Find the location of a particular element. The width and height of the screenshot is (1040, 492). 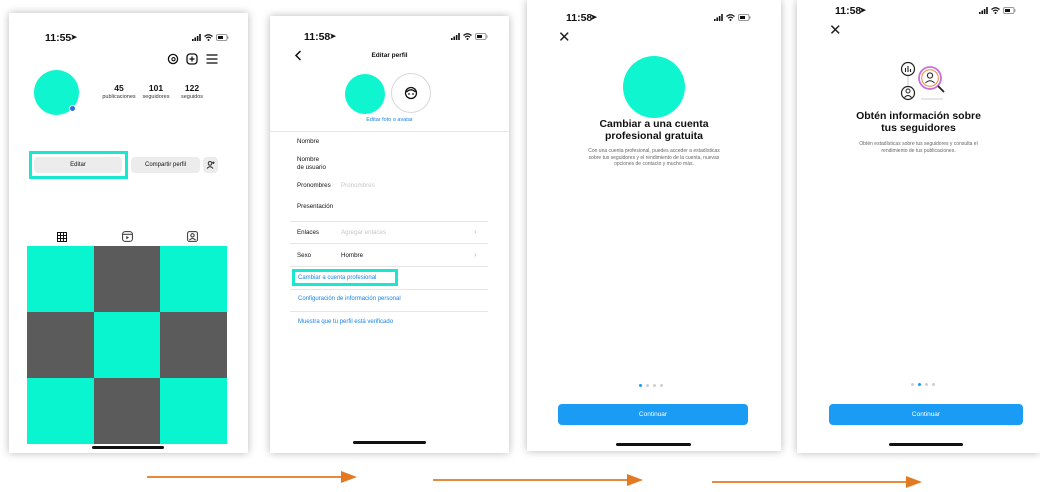

posts-grid is located at coordinates (127, 345).